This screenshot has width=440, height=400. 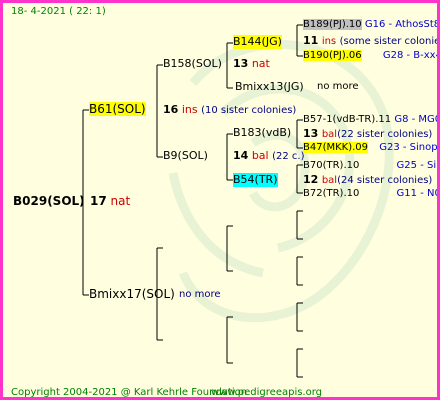 What do you see at coordinates (370, 148) in the screenshot?
I see `queen-b47-mkk: B47(MKK).09 G23 - Sinop62R` at bounding box center [370, 148].